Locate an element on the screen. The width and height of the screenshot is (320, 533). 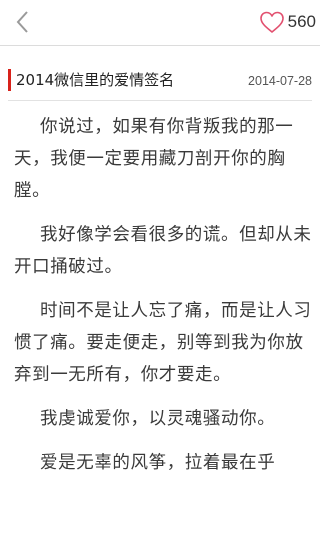
article-paragraph: 我好像学会看很多的谎。但却从未开口捅破过。 is located at coordinates (163, 251).